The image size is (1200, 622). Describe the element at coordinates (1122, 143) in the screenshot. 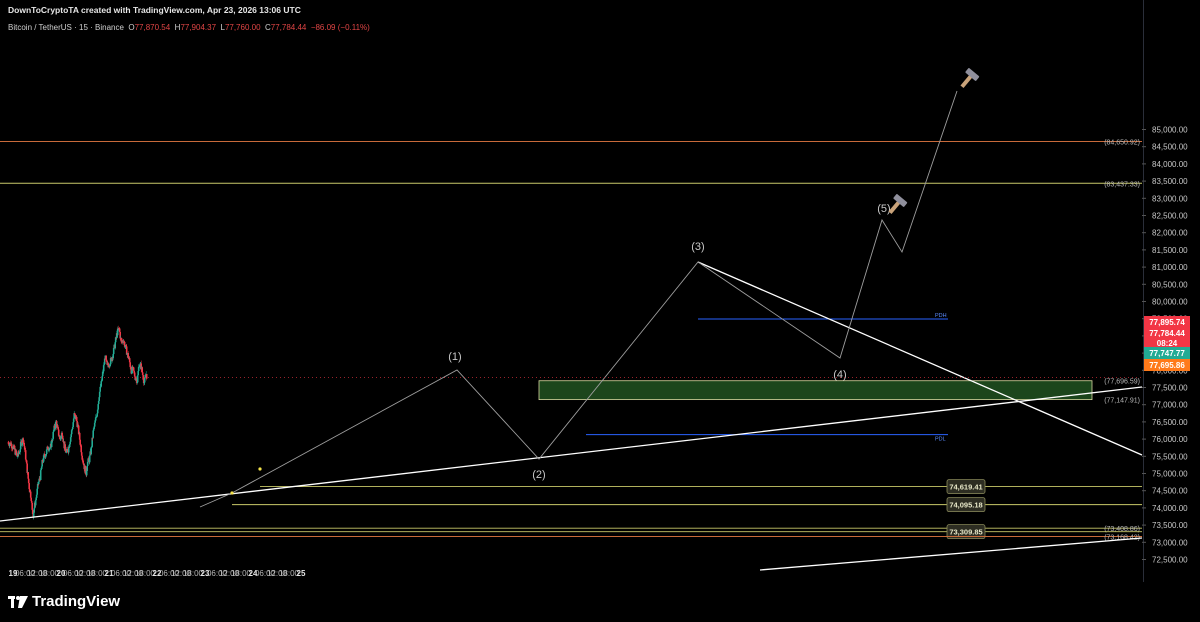

I see `level-label: (84,650.92)` at that location.